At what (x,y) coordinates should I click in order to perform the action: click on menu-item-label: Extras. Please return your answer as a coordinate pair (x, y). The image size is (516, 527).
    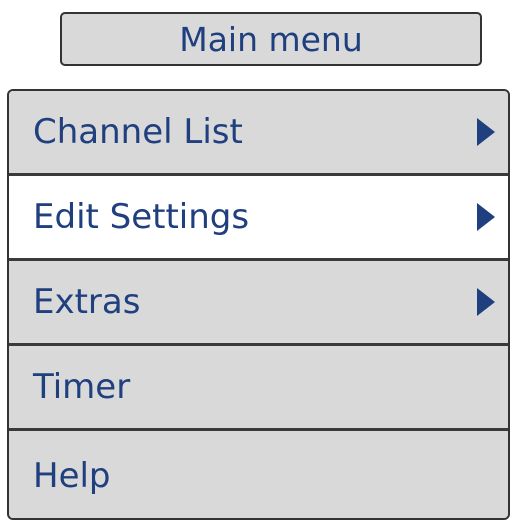
    Looking at the image, I should click on (87, 302).